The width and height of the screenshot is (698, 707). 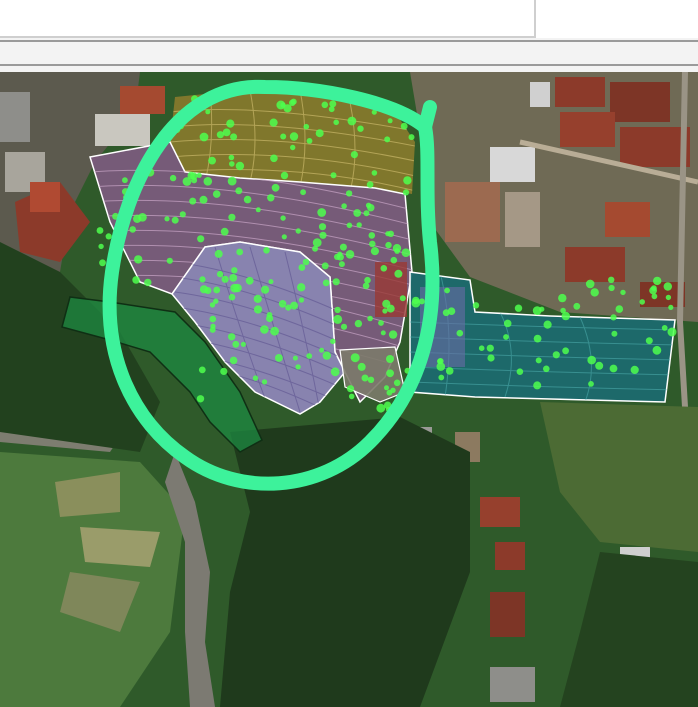 What do you see at coordinates (349, 55) in the screenshot?
I see `toolbar-strip` at bounding box center [349, 55].